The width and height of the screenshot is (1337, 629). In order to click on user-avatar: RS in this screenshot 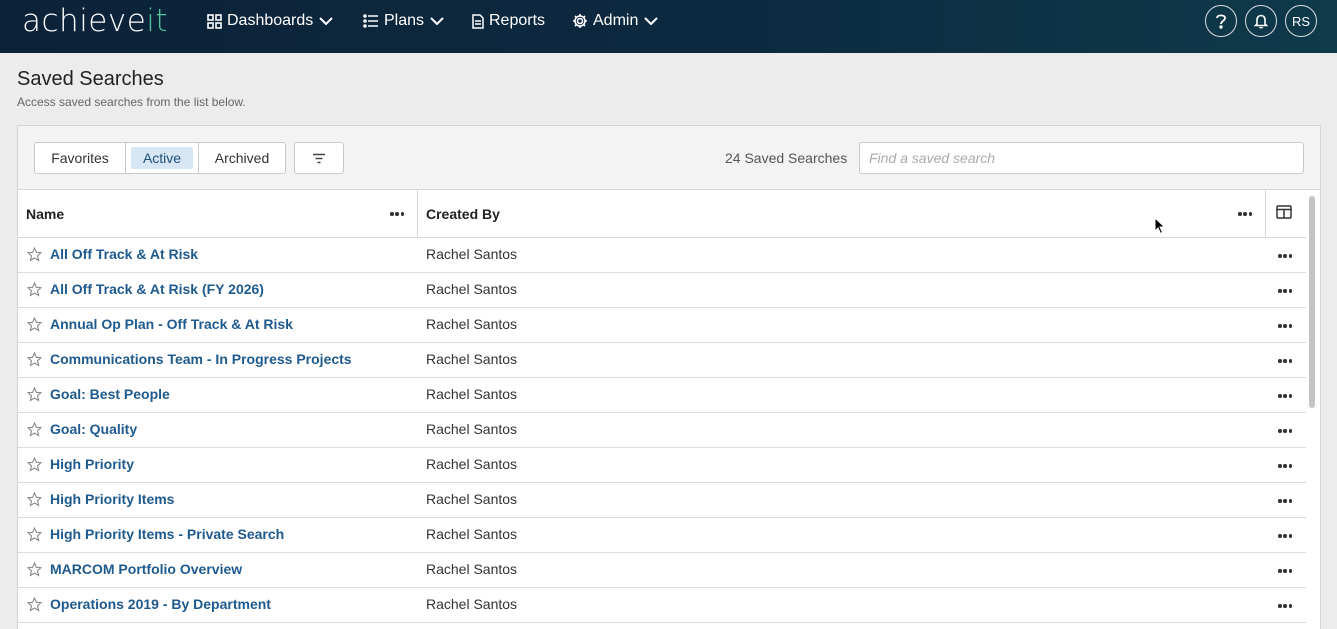, I will do `click(1301, 21)`.